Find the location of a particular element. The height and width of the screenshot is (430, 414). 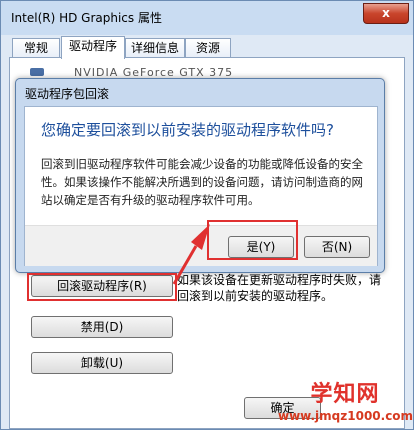

watermark-logo: 学知网 www.jmqz1000.com is located at coordinates (346, 405).